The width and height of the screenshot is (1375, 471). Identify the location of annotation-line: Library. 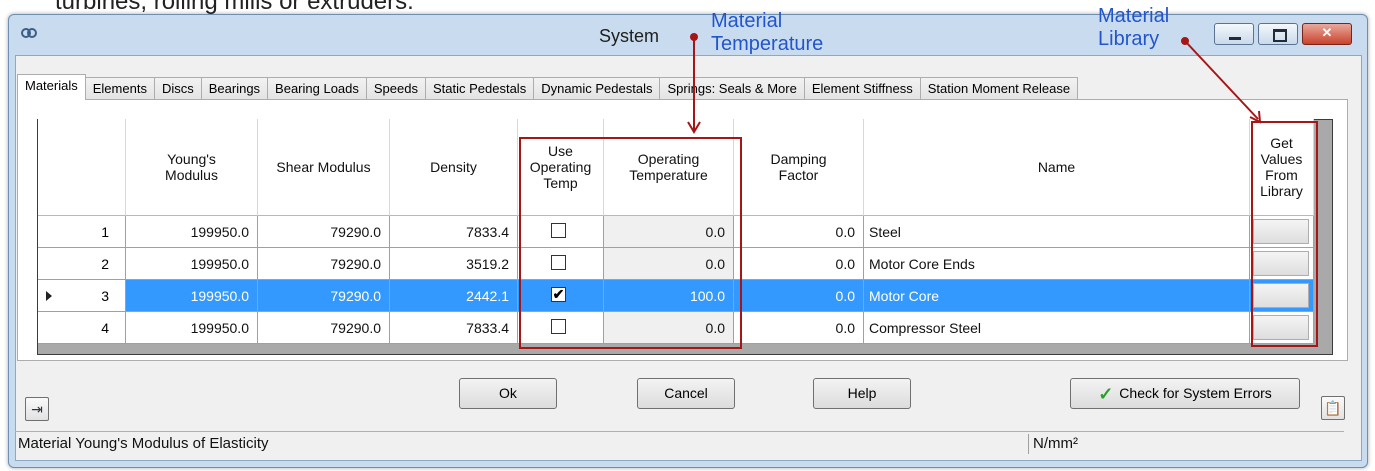
(1129, 39).